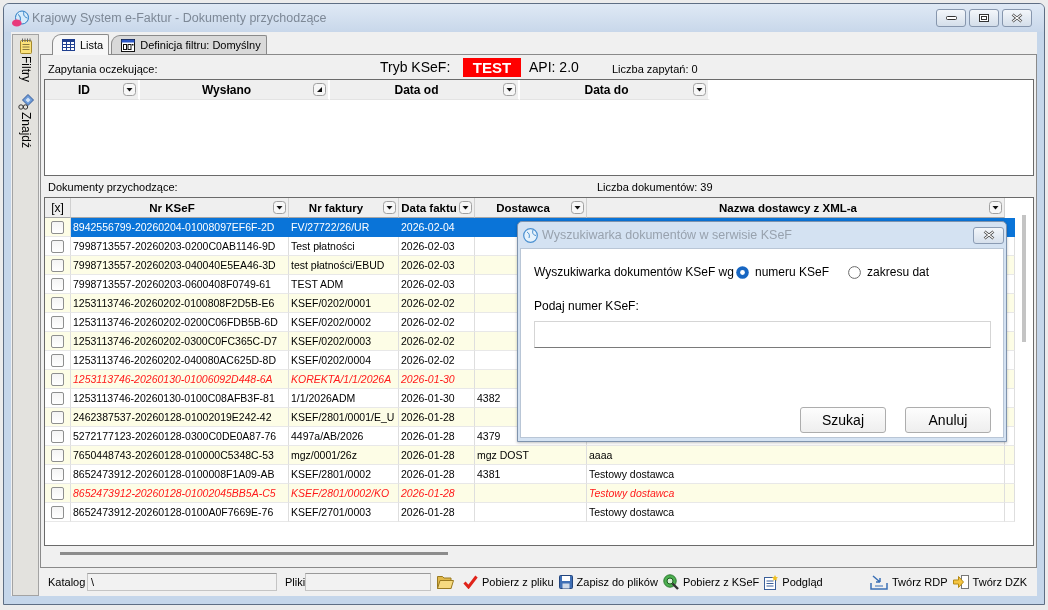 This screenshot has width=1048, height=610. What do you see at coordinates (103, 68) in the screenshot?
I see `section-label: Zapytania oczekujące:` at bounding box center [103, 68].